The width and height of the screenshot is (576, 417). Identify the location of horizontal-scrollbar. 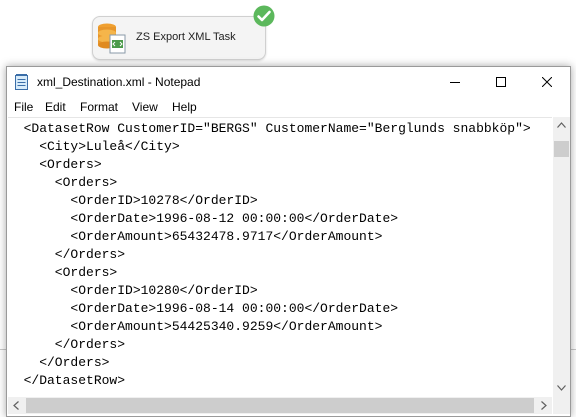
(280, 405).